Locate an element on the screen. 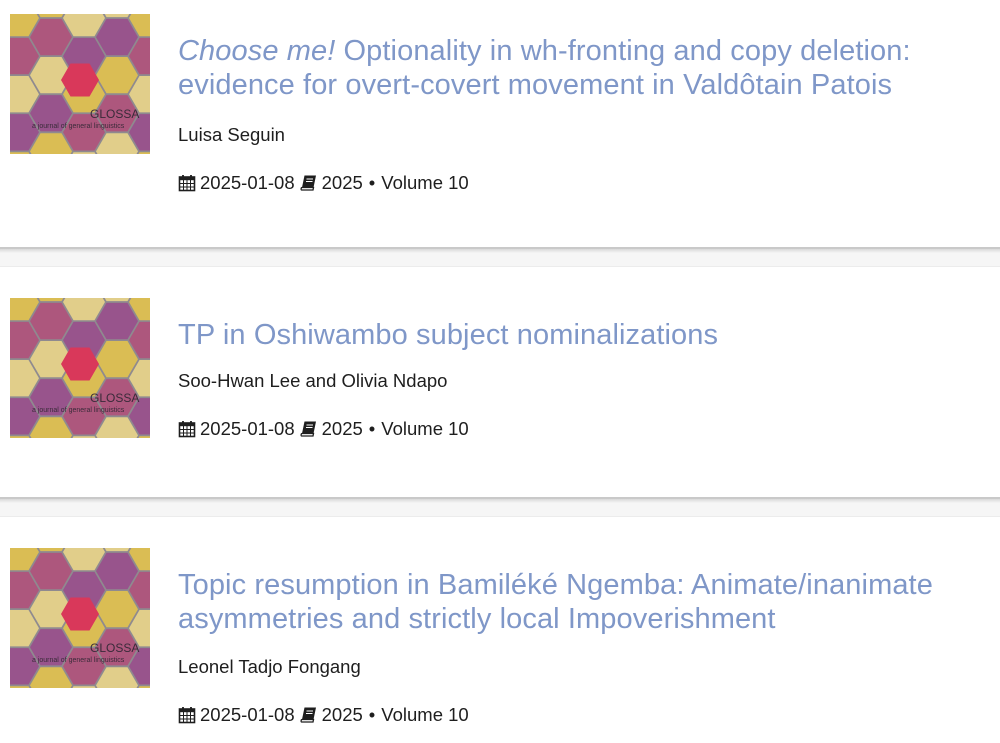  article-authors: Soo-Hwan Lee and Olivia Ndapo is located at coordinates (313, 380).